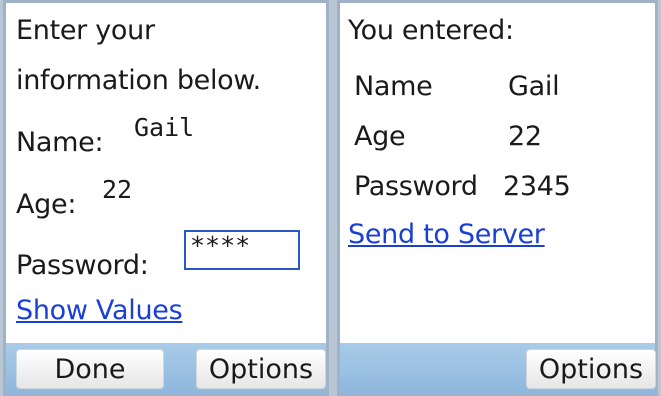  What do you see at coordinates (393, 86) in the screenshot?
I see `row-label-name: Name` at bounding box center [393, 86].